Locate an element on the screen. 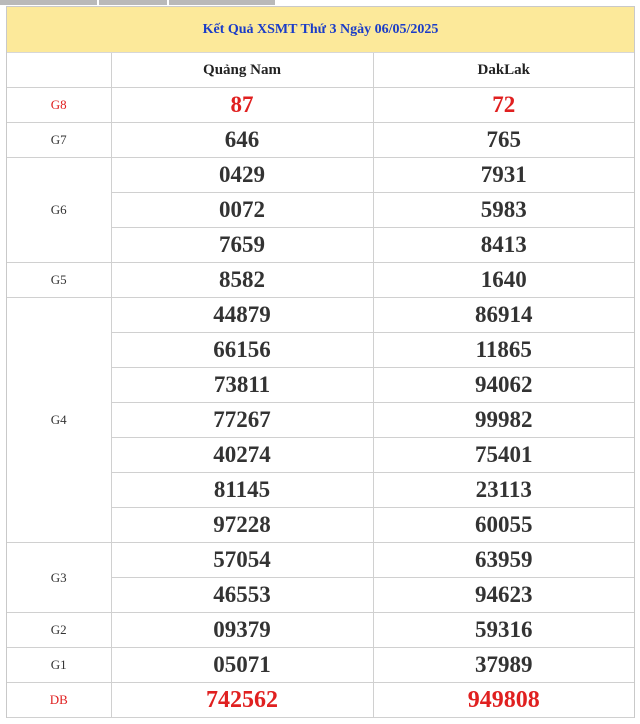 Image resolution: width=640 pixels, height=724 pixels. g3-value-1-2: 46553 is located at coordinates (242, 595).